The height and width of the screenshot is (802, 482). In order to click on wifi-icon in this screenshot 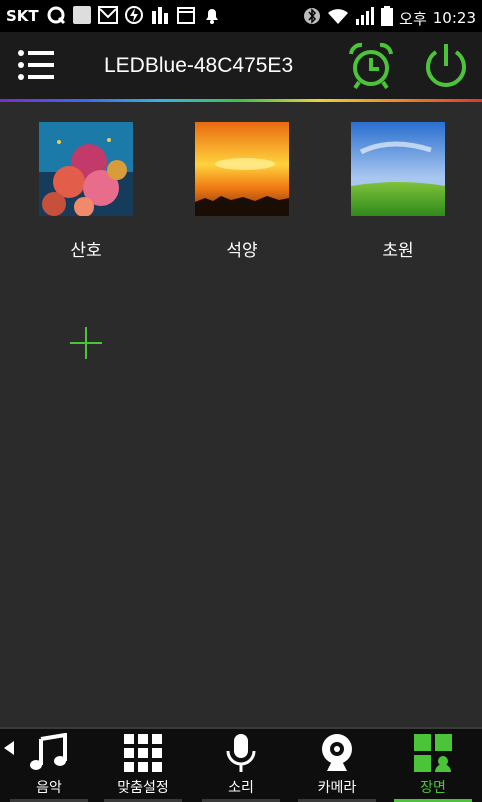, I will do `click(338, 18)`.